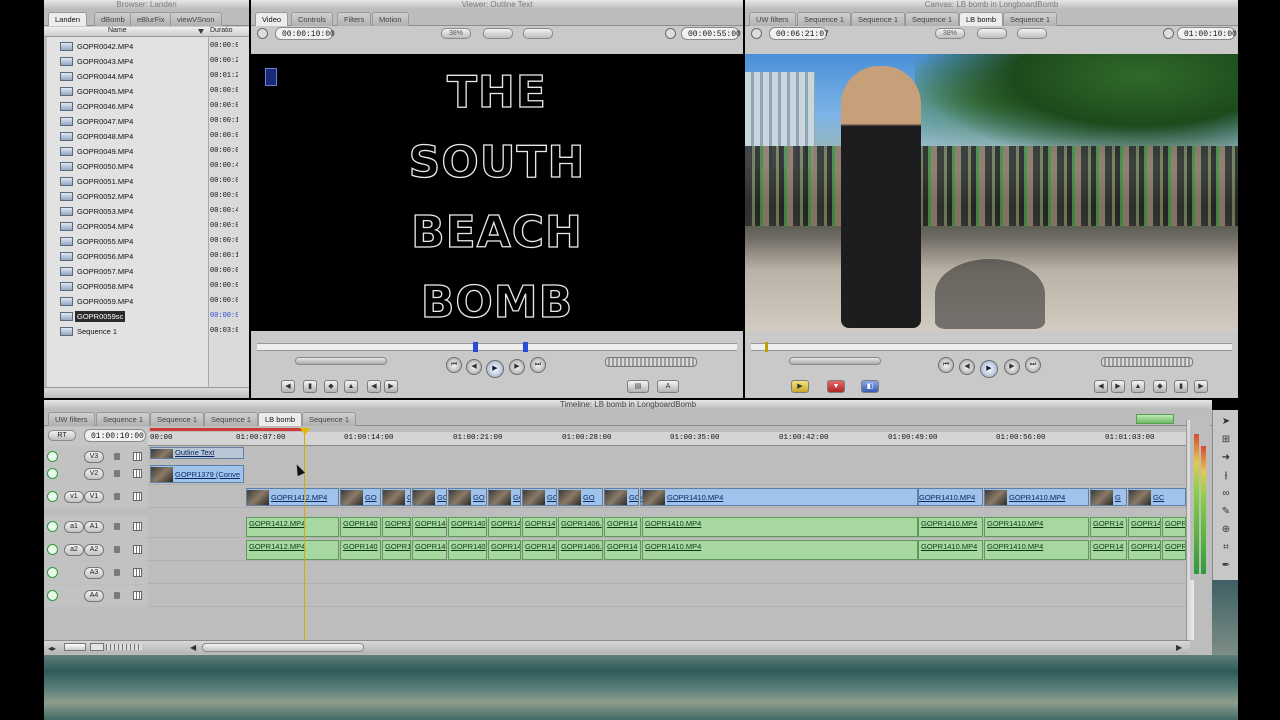  I want to click on video-clip-v1: GOPF, so click(621, 497).